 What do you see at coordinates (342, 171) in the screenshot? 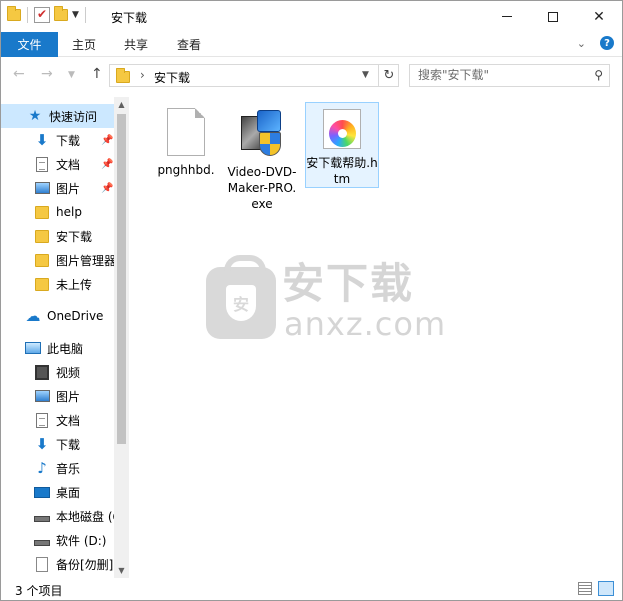
I see `file-name: 安下载帮助.htm` at bounding box center [342, 171].